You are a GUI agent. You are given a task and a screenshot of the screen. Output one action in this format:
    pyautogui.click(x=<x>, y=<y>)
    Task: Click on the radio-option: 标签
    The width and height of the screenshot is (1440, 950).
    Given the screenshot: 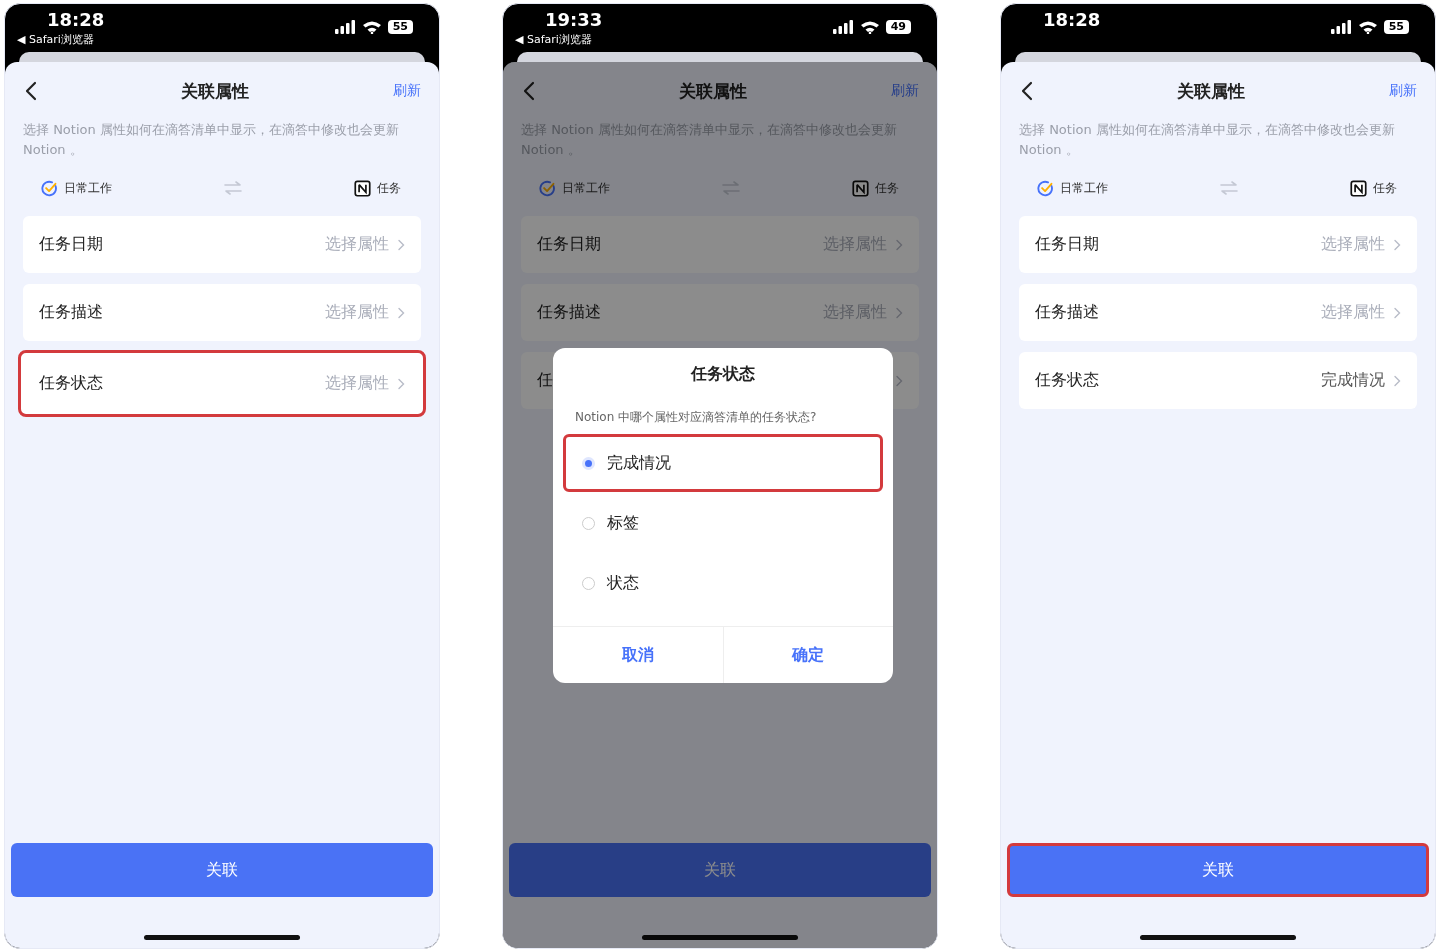 What is the action you would take?
    pyautogui.click(x=723, y=523)
    